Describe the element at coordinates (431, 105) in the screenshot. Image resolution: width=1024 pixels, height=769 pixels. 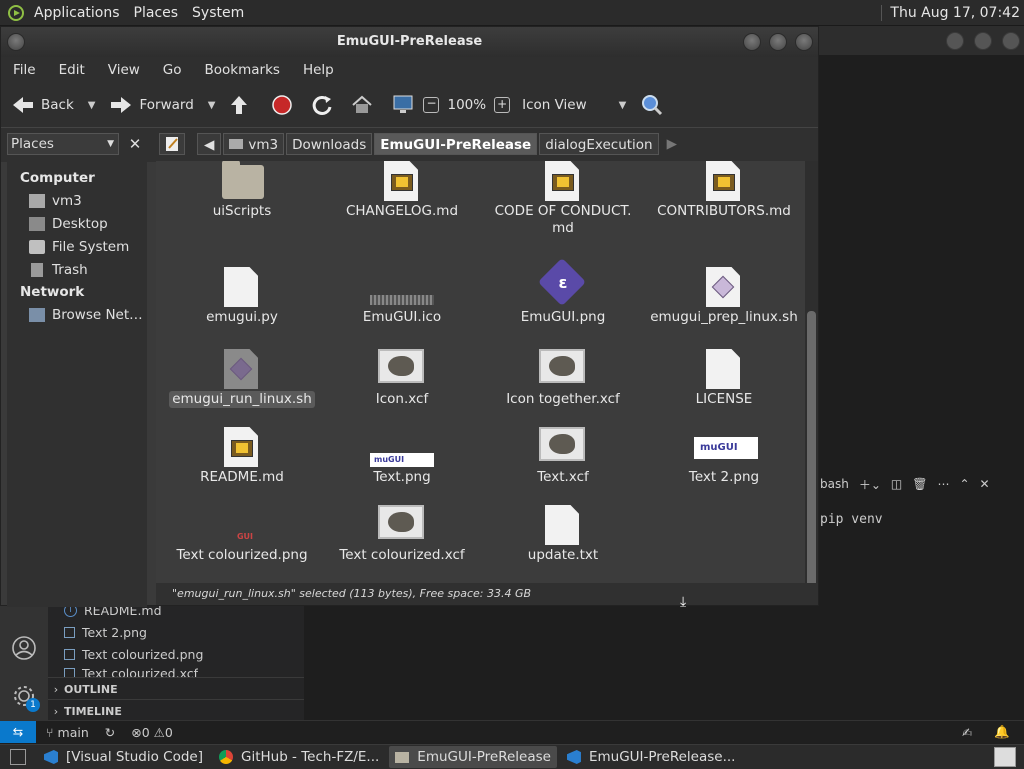
I see `zoom-out-icon: −` at that location.